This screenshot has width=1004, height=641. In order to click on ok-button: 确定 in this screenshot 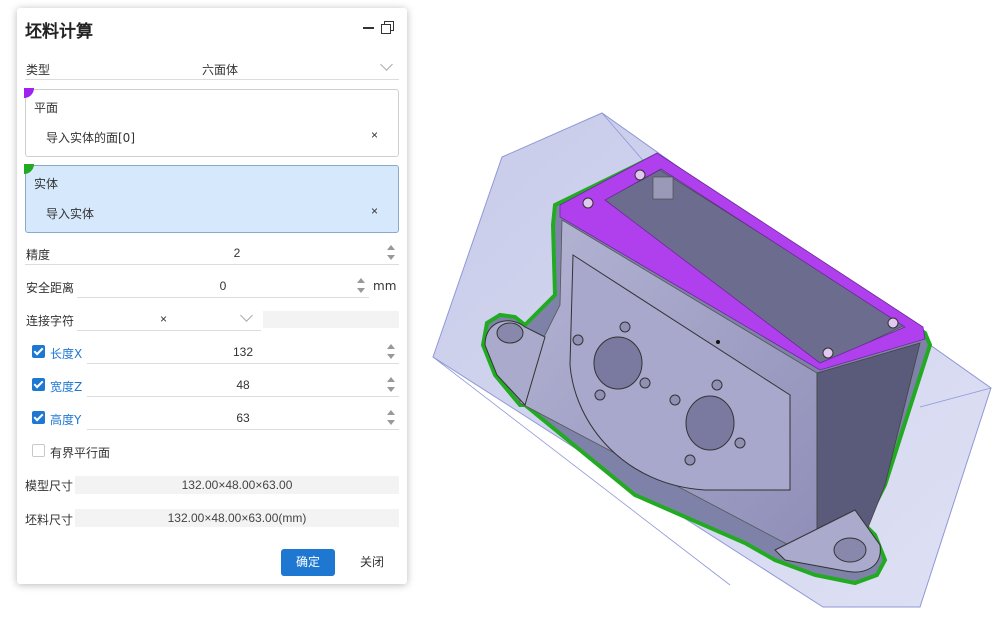, I will do `click(308, 562)`.